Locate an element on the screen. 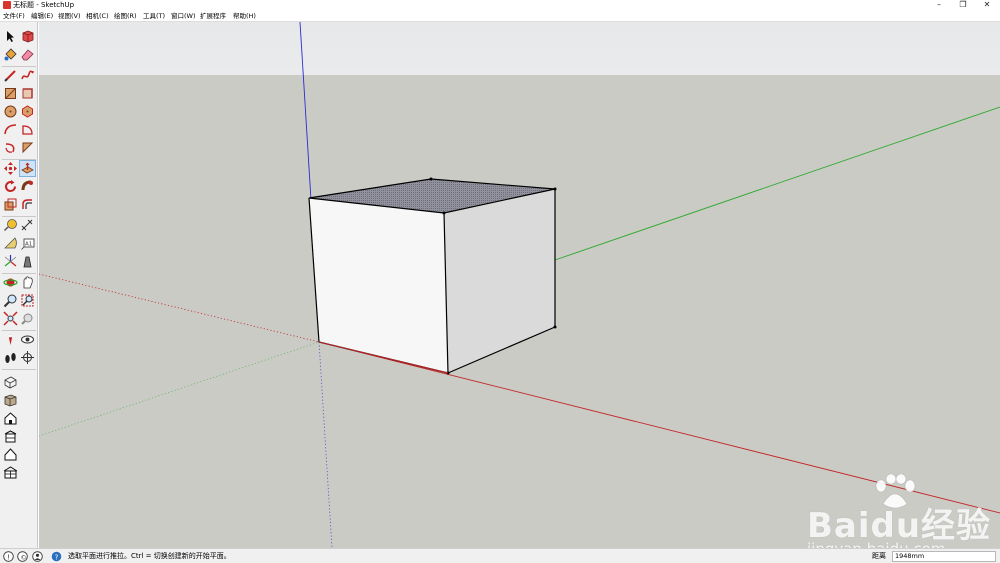 The height and width of the screenshot is (563, 1000). zoom-extents-icon is located at coordinates (10, 318).